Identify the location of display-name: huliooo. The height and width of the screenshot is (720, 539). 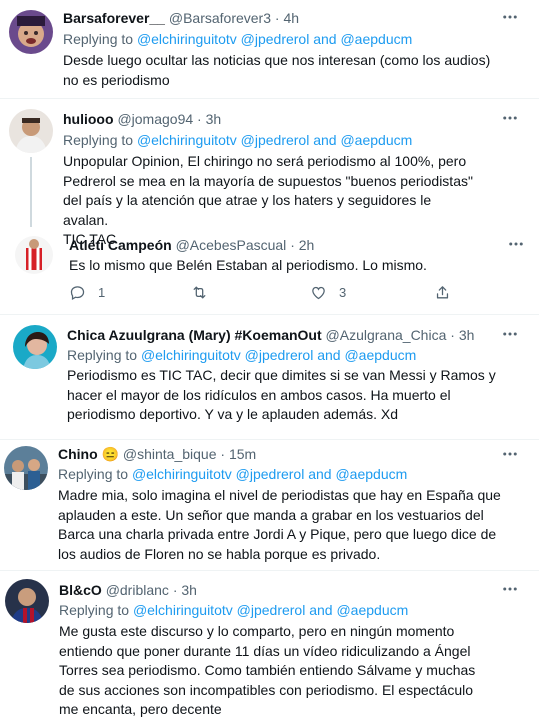
(88, 119).